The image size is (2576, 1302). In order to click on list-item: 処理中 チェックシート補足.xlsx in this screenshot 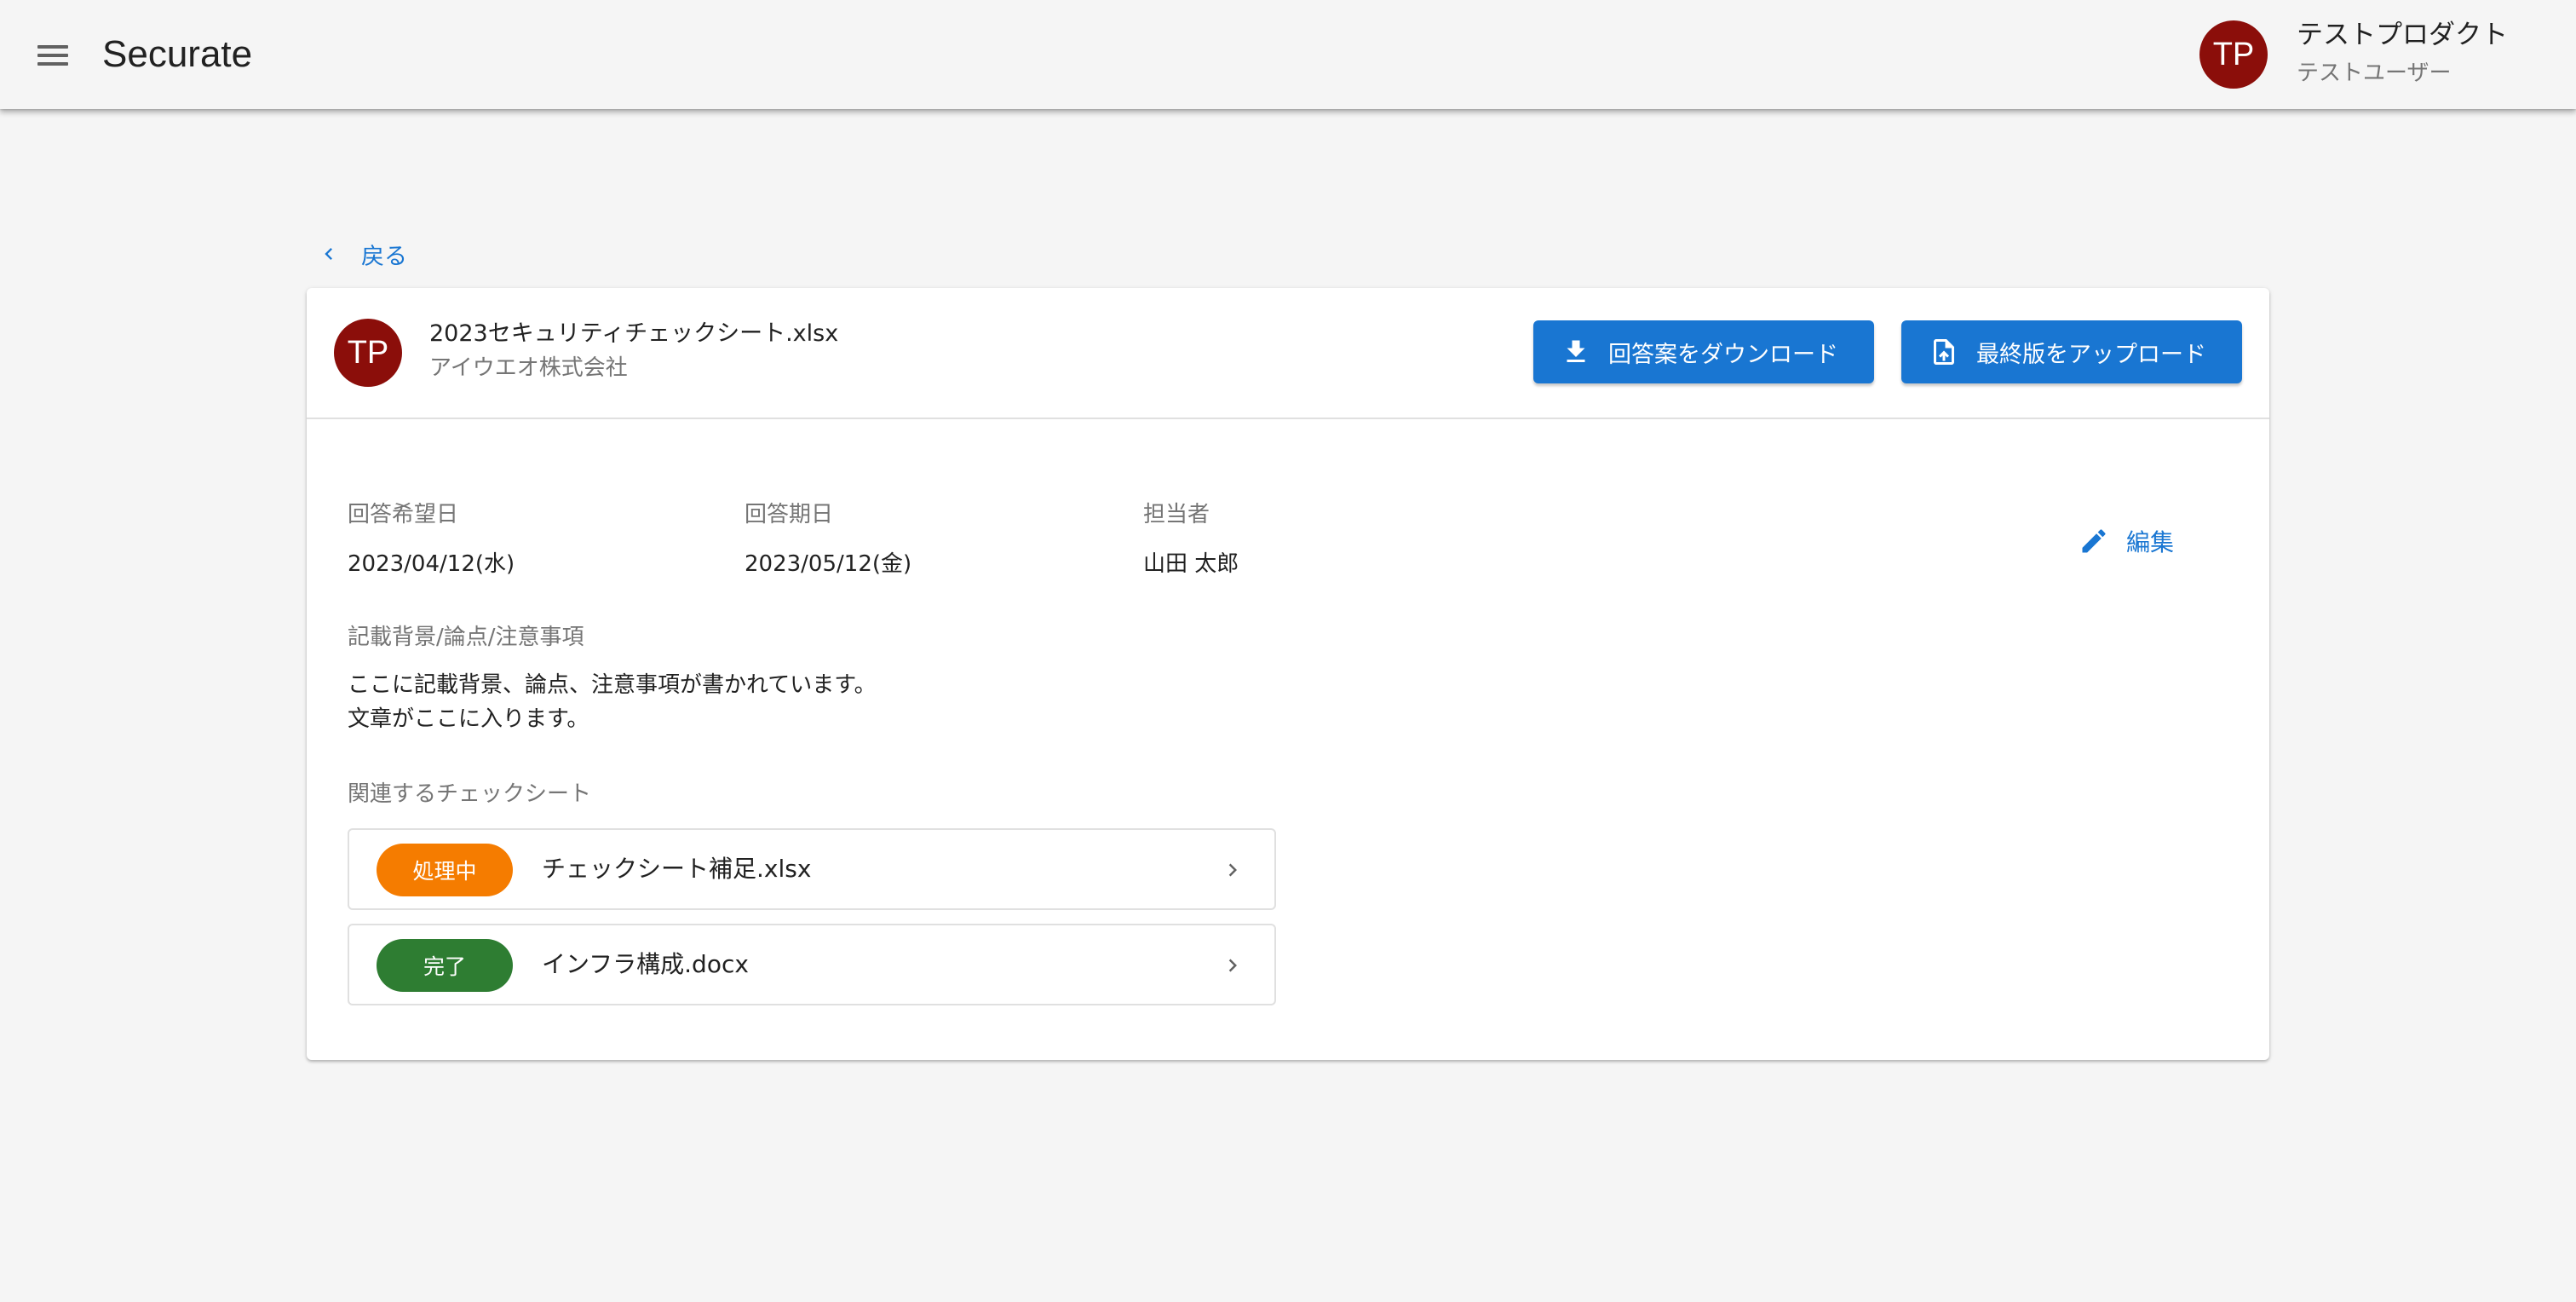, I will do `click(812, 869)`.